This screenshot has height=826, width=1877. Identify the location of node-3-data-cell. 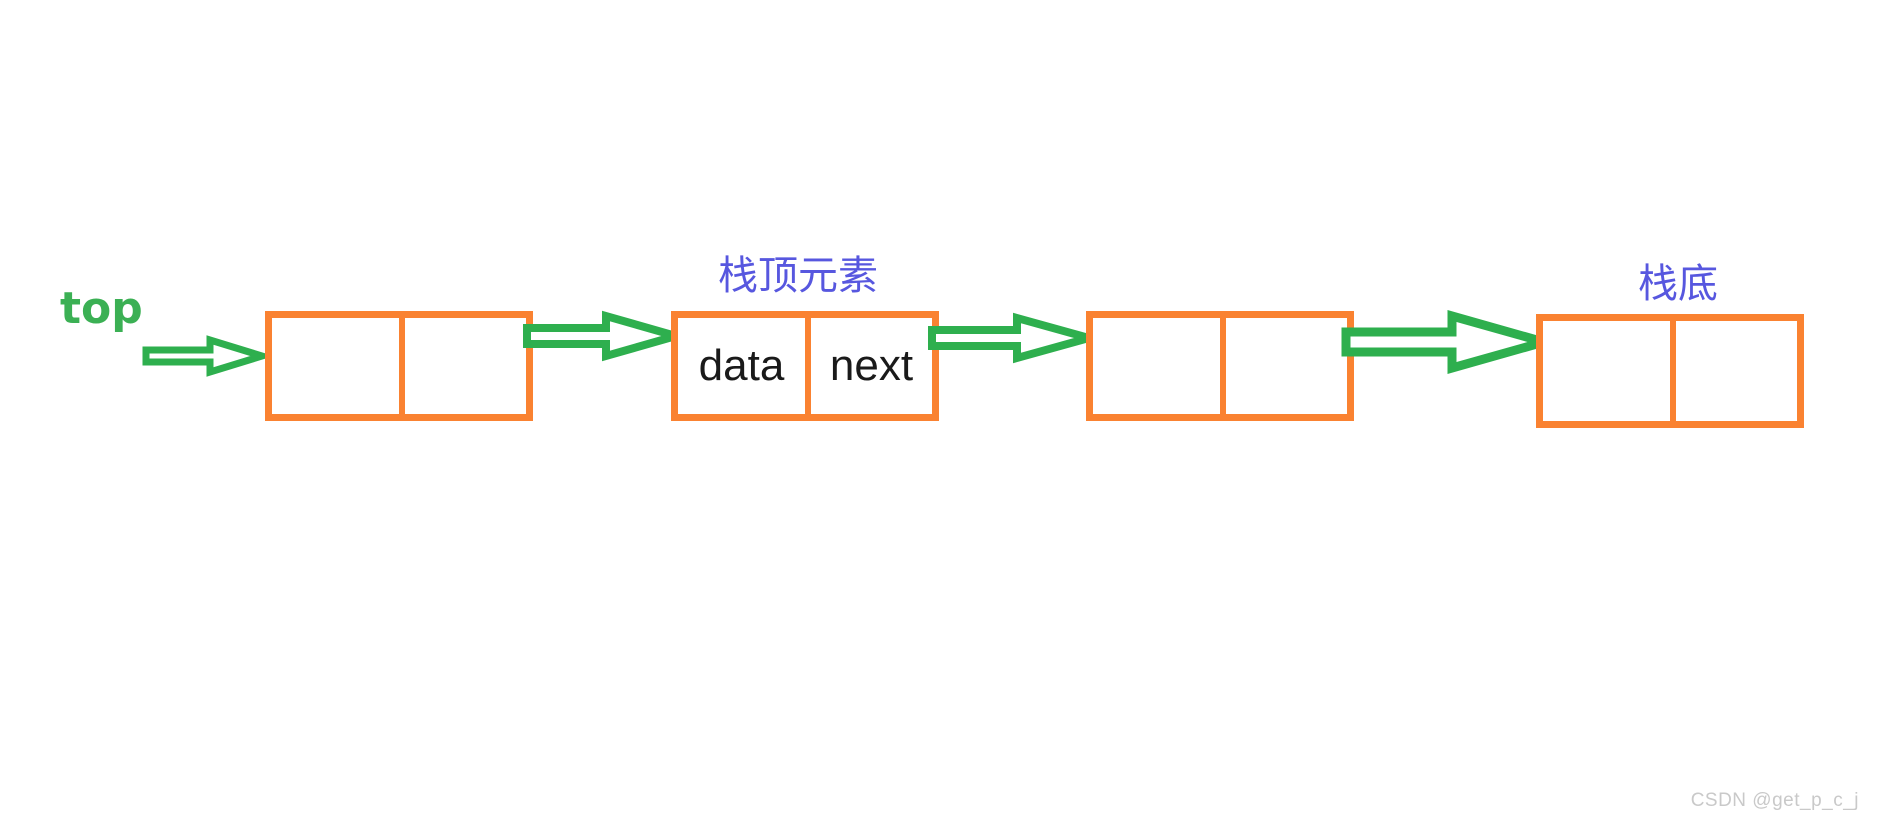
(1156, 366).